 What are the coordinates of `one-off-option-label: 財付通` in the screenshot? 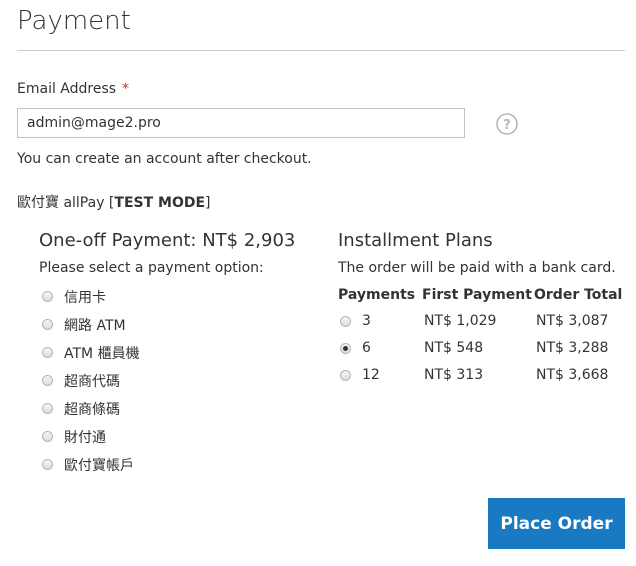 It's located at (85, 437).